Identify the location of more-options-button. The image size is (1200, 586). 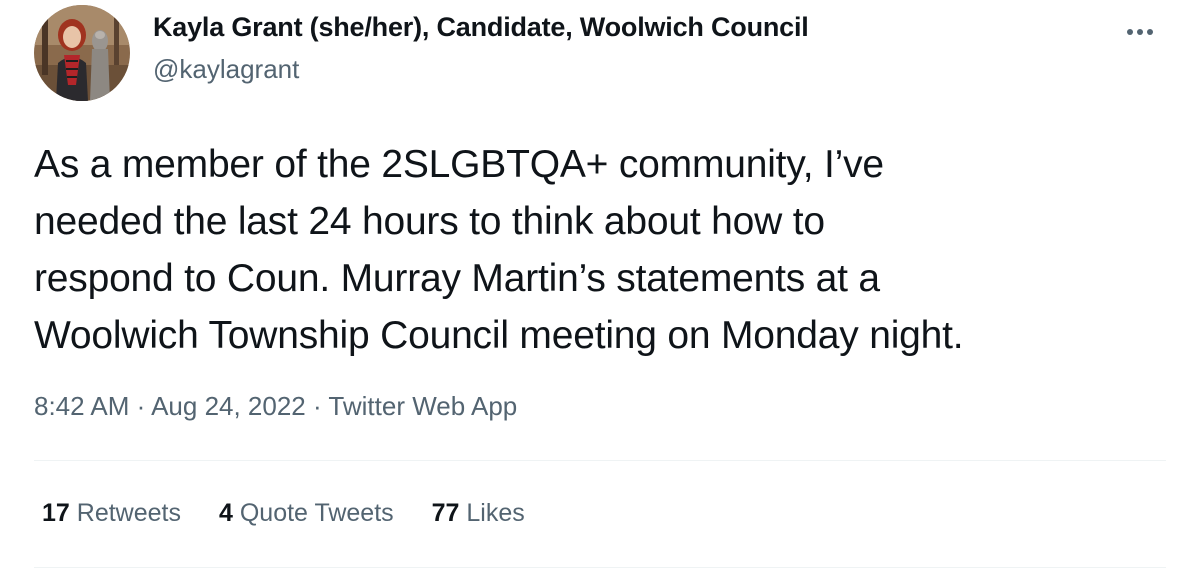
(1140, 32).